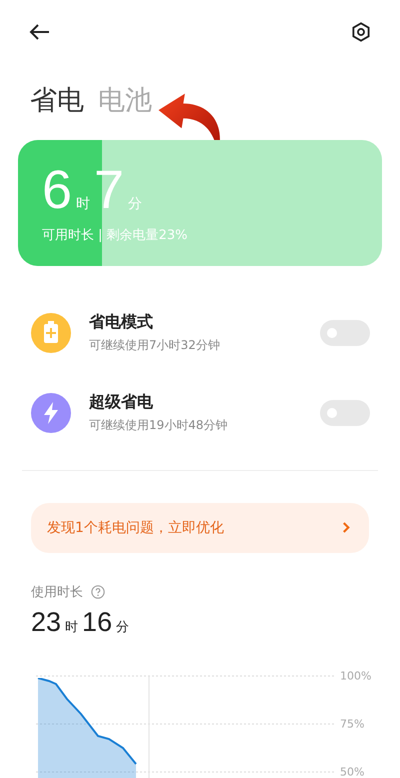 The image size is (400, 778). What do you see at coordinates (121, 322) in the screenshot?
I see `mode-title: 省电模式` at bounding box center [121, 322].